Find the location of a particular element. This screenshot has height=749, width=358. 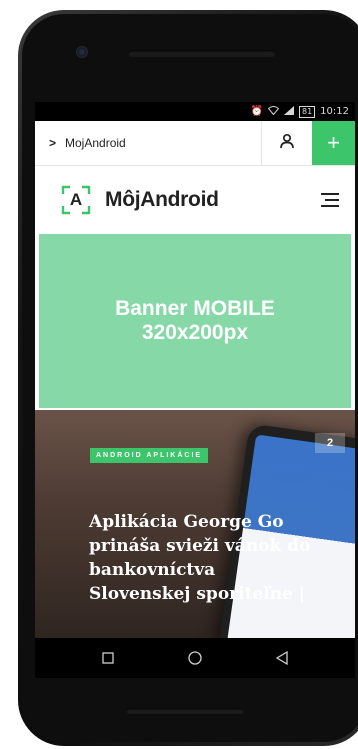

signal-icon is located at coordinates (288, 111).